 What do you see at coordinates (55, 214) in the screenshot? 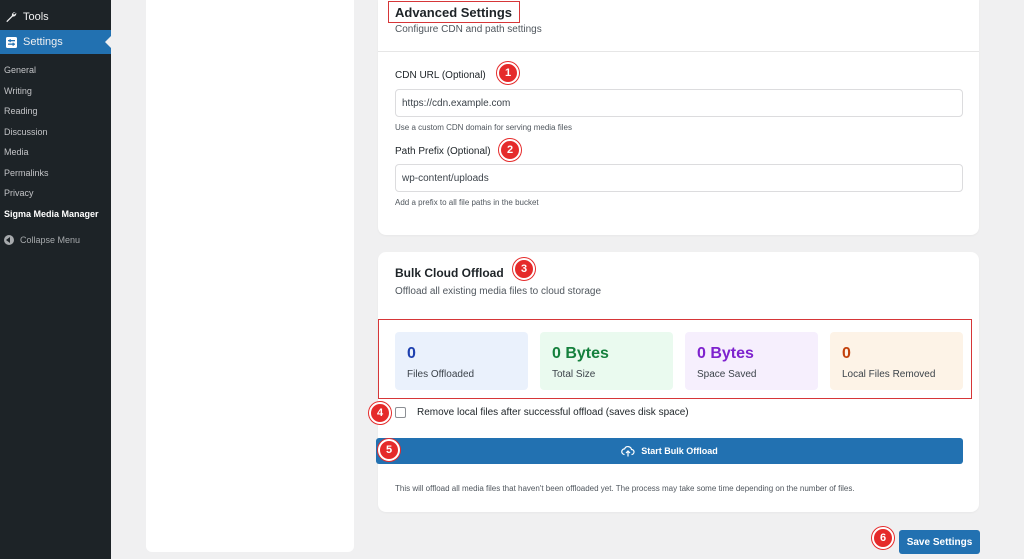
I see `submenu-item-sigma-media-manager: Sigma Media Manager` at bounding box center [55, 214].